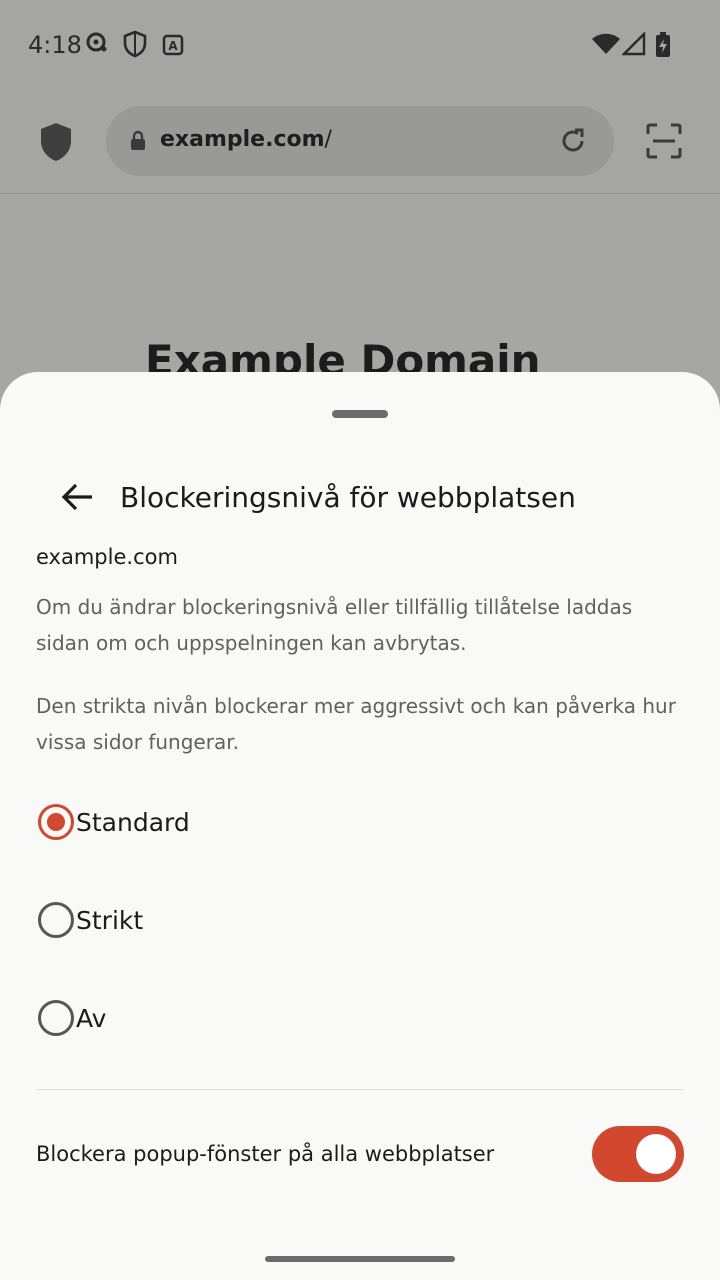  What do you see at coordinates (356, 920) in the screenshot?
I see `radio-option-strikt: Strikt` at bounding box center [356, 920].